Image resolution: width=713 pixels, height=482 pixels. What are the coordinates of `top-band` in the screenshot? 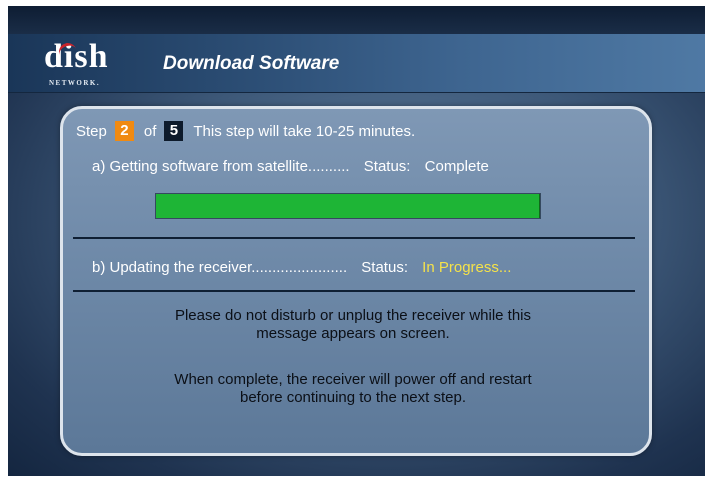 It's located at (356, 20).